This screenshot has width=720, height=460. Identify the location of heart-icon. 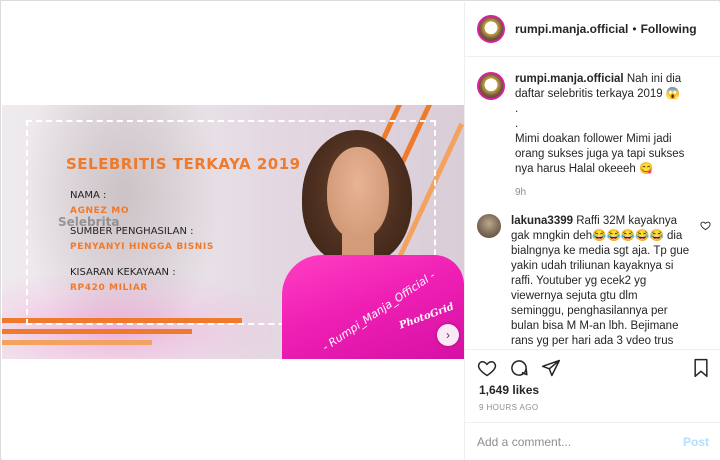
(487, 368).